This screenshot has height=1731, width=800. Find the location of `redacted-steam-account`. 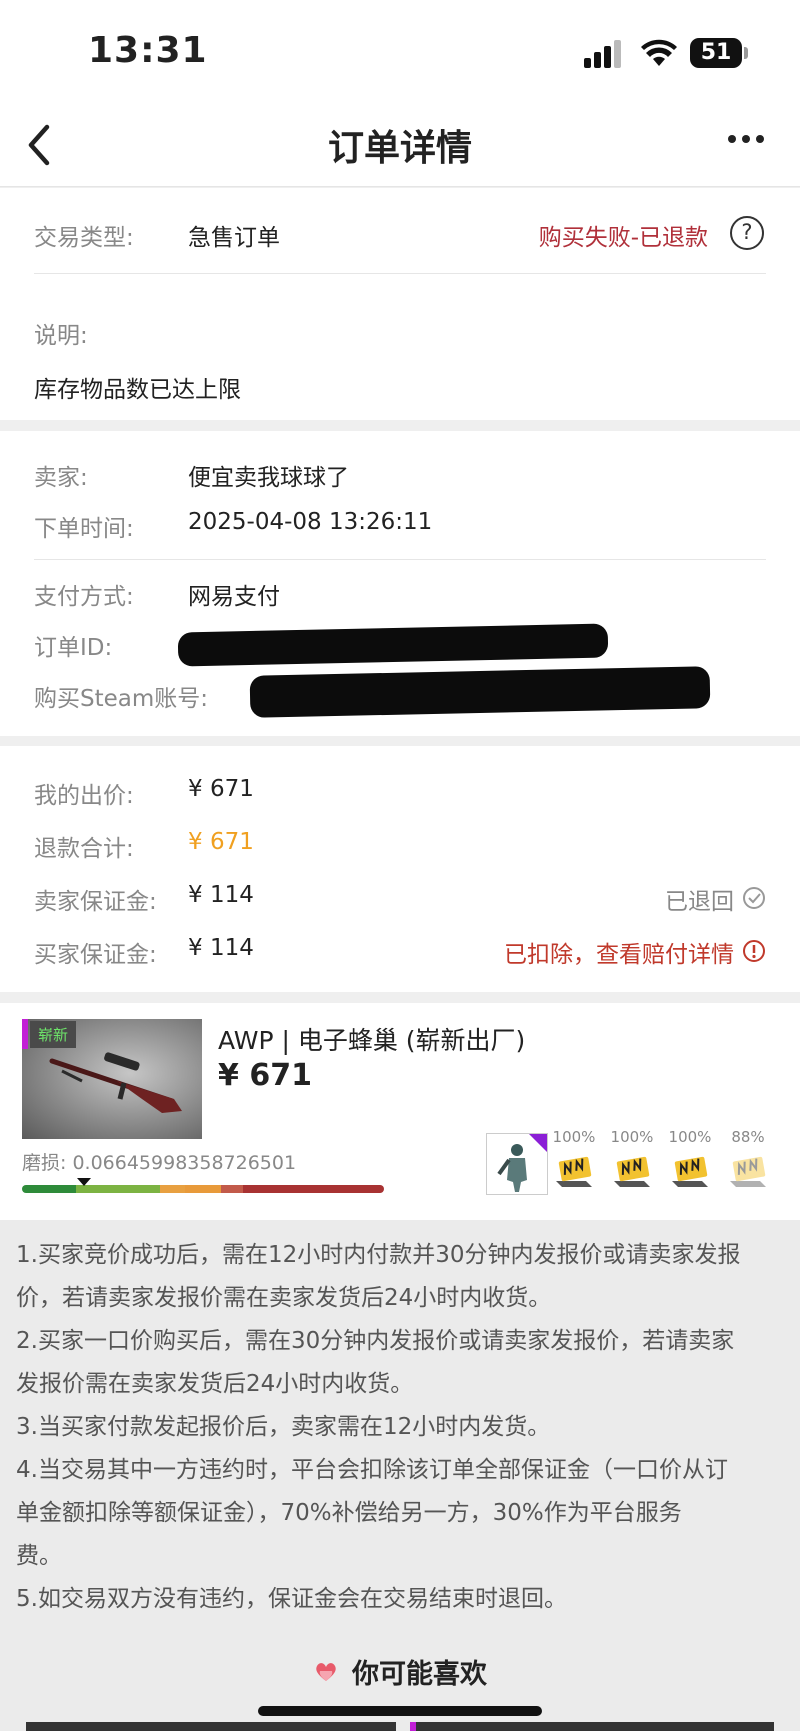

redacted-steam-account is located at coordinates (480, 692).